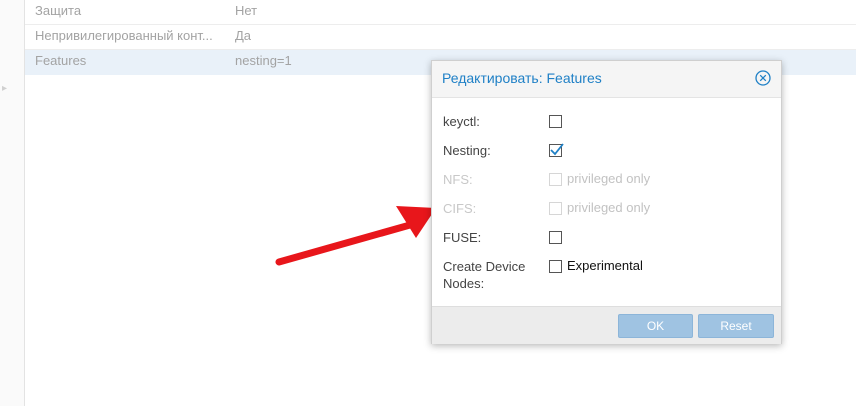 The width and height of the screenshot is (856, 406). I want to click on field-keyctl: keyctl:, so click(608, 122).